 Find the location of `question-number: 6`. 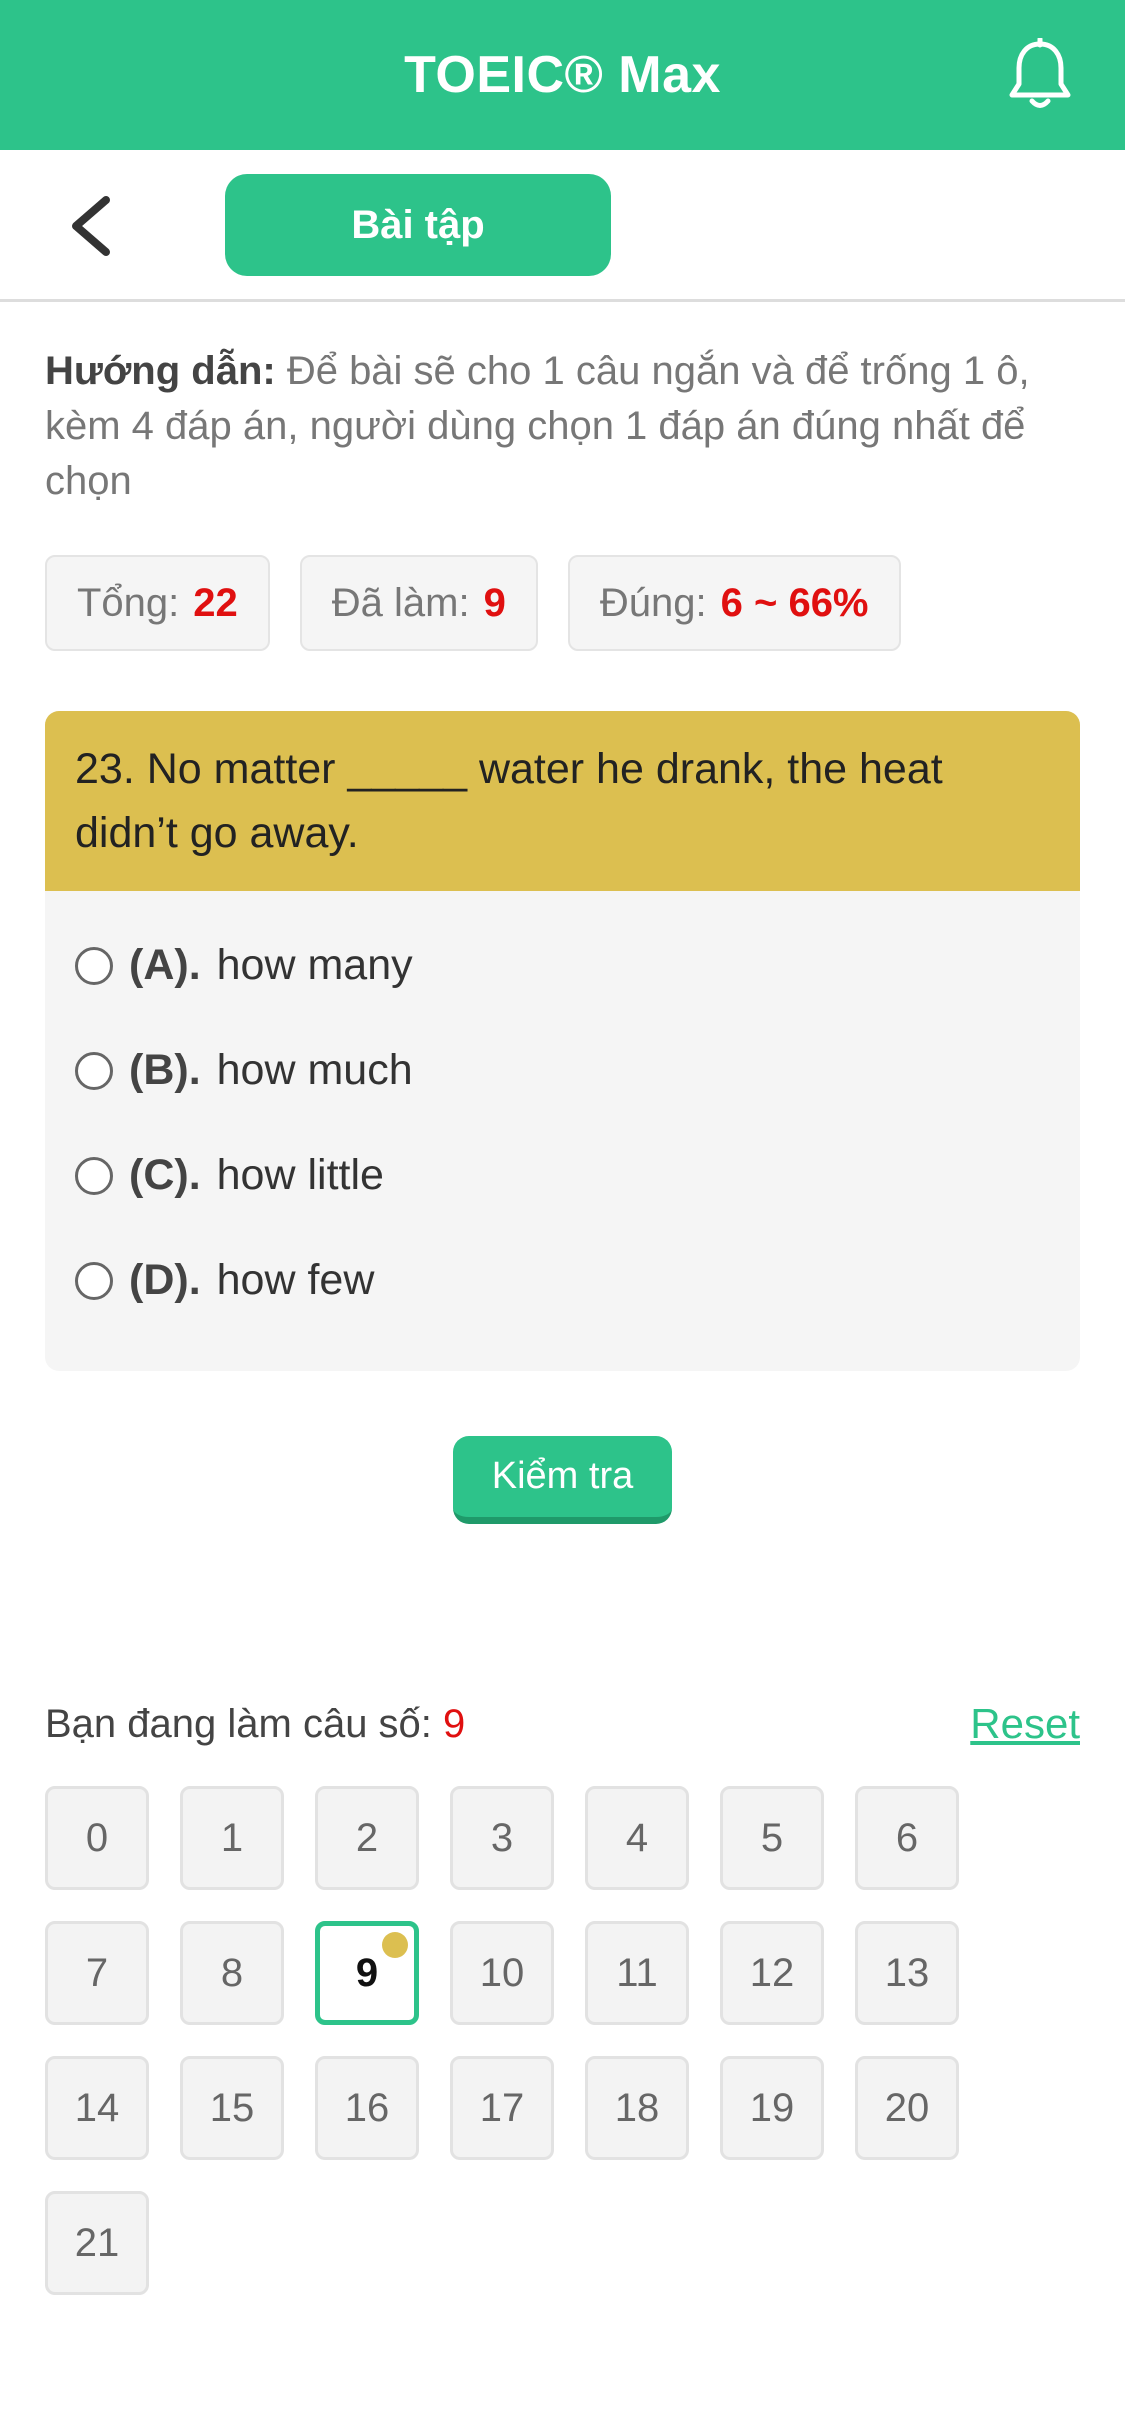

question-number: 6 is located at coordinates (907, 1837).